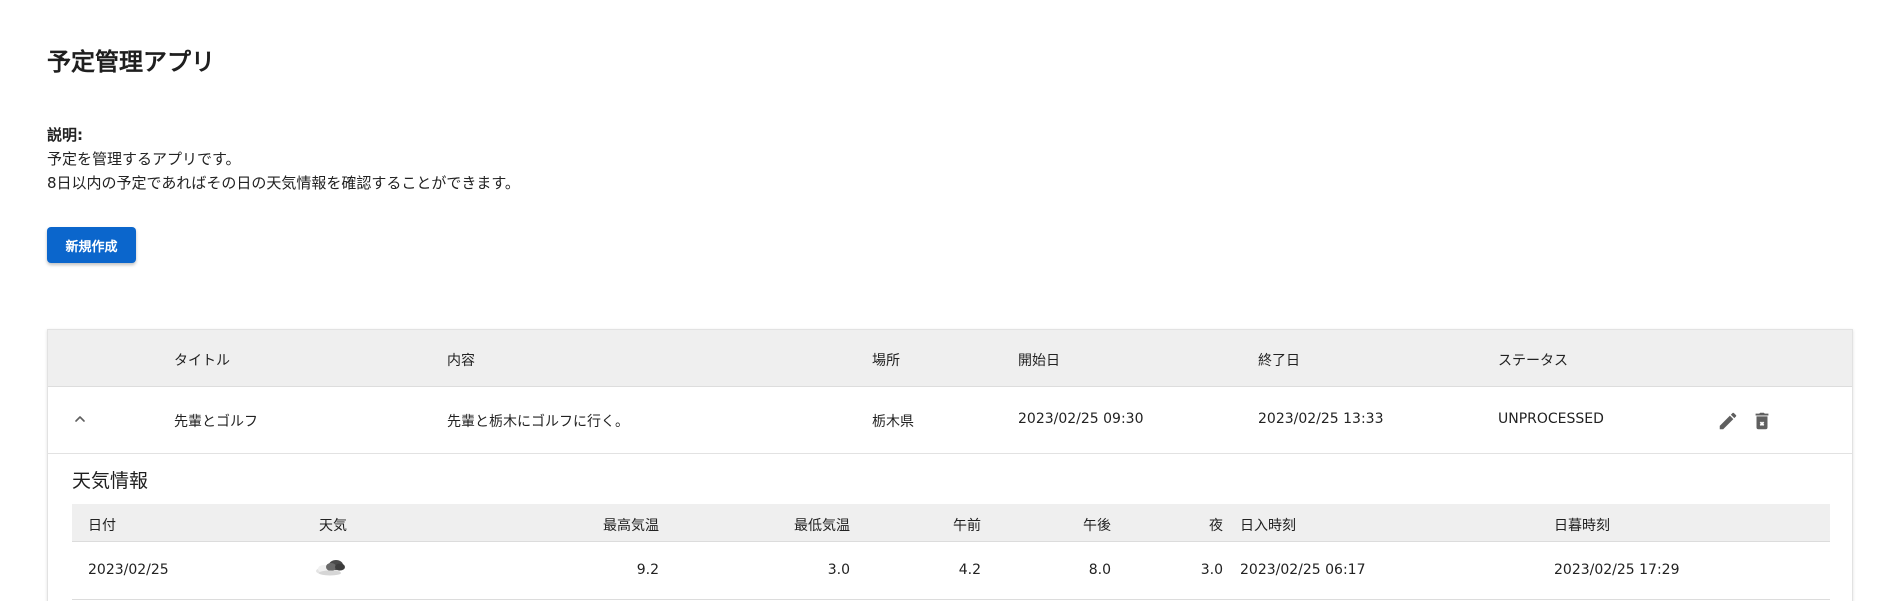  What do you see at coordinates (91, 245) in the screenshot?
I see `create-button: 新規作成` at bounding box center [91, 245].